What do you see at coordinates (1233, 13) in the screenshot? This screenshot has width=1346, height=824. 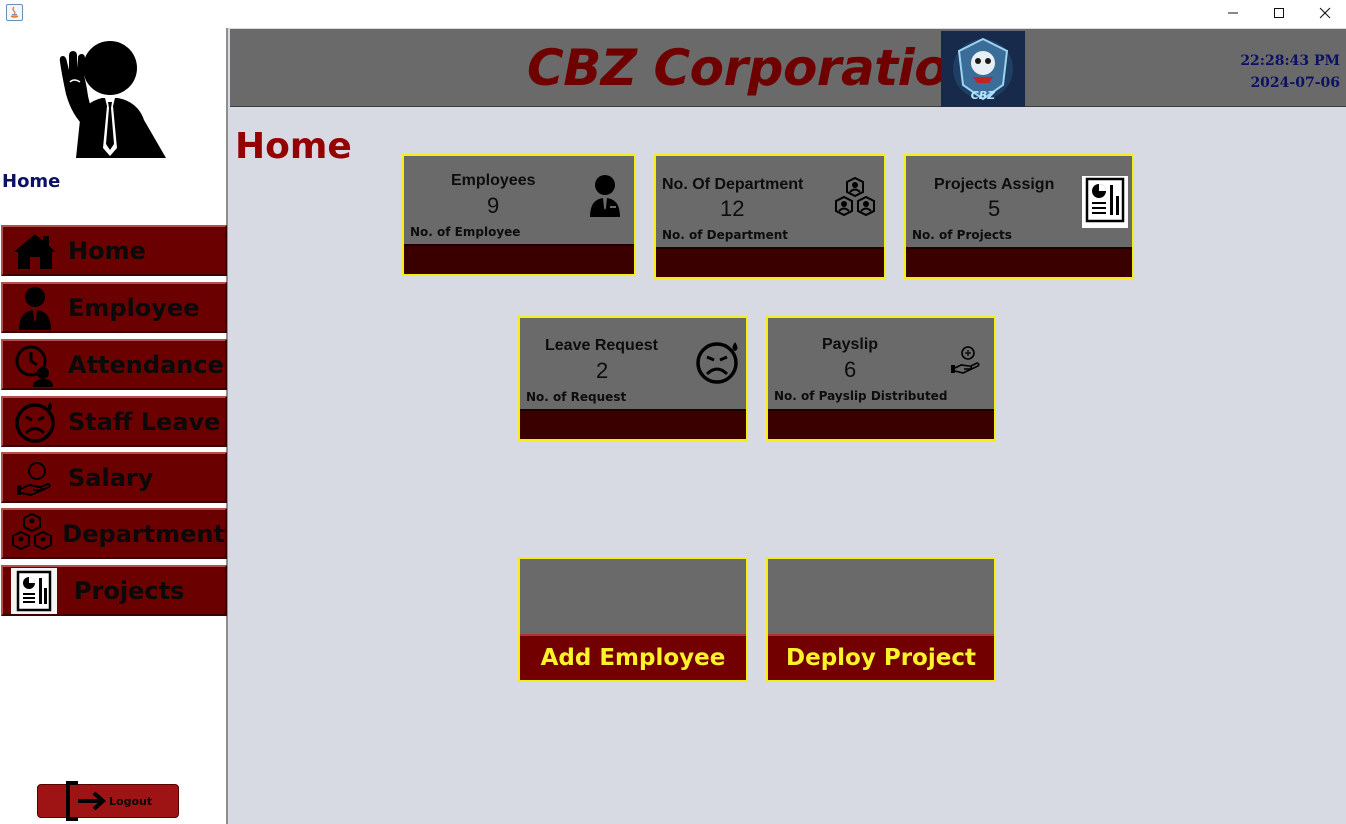 I see `minimize-icon` at bounding box center [1233, 13].